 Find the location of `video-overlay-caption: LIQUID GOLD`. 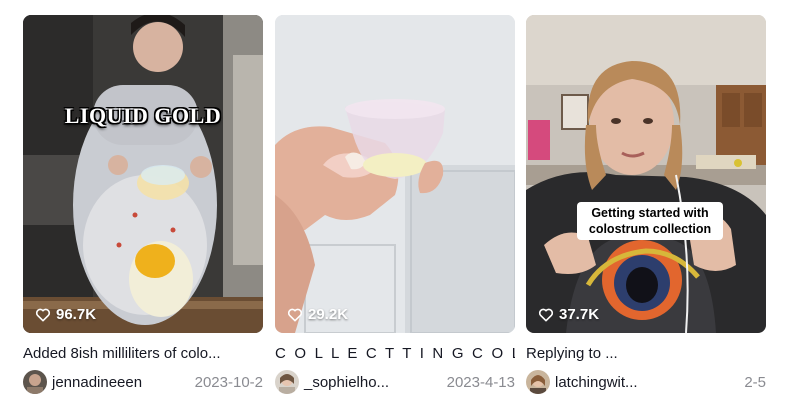

video-overlay-caption: LIQUID GOLD is located at coordinates (143, 115).